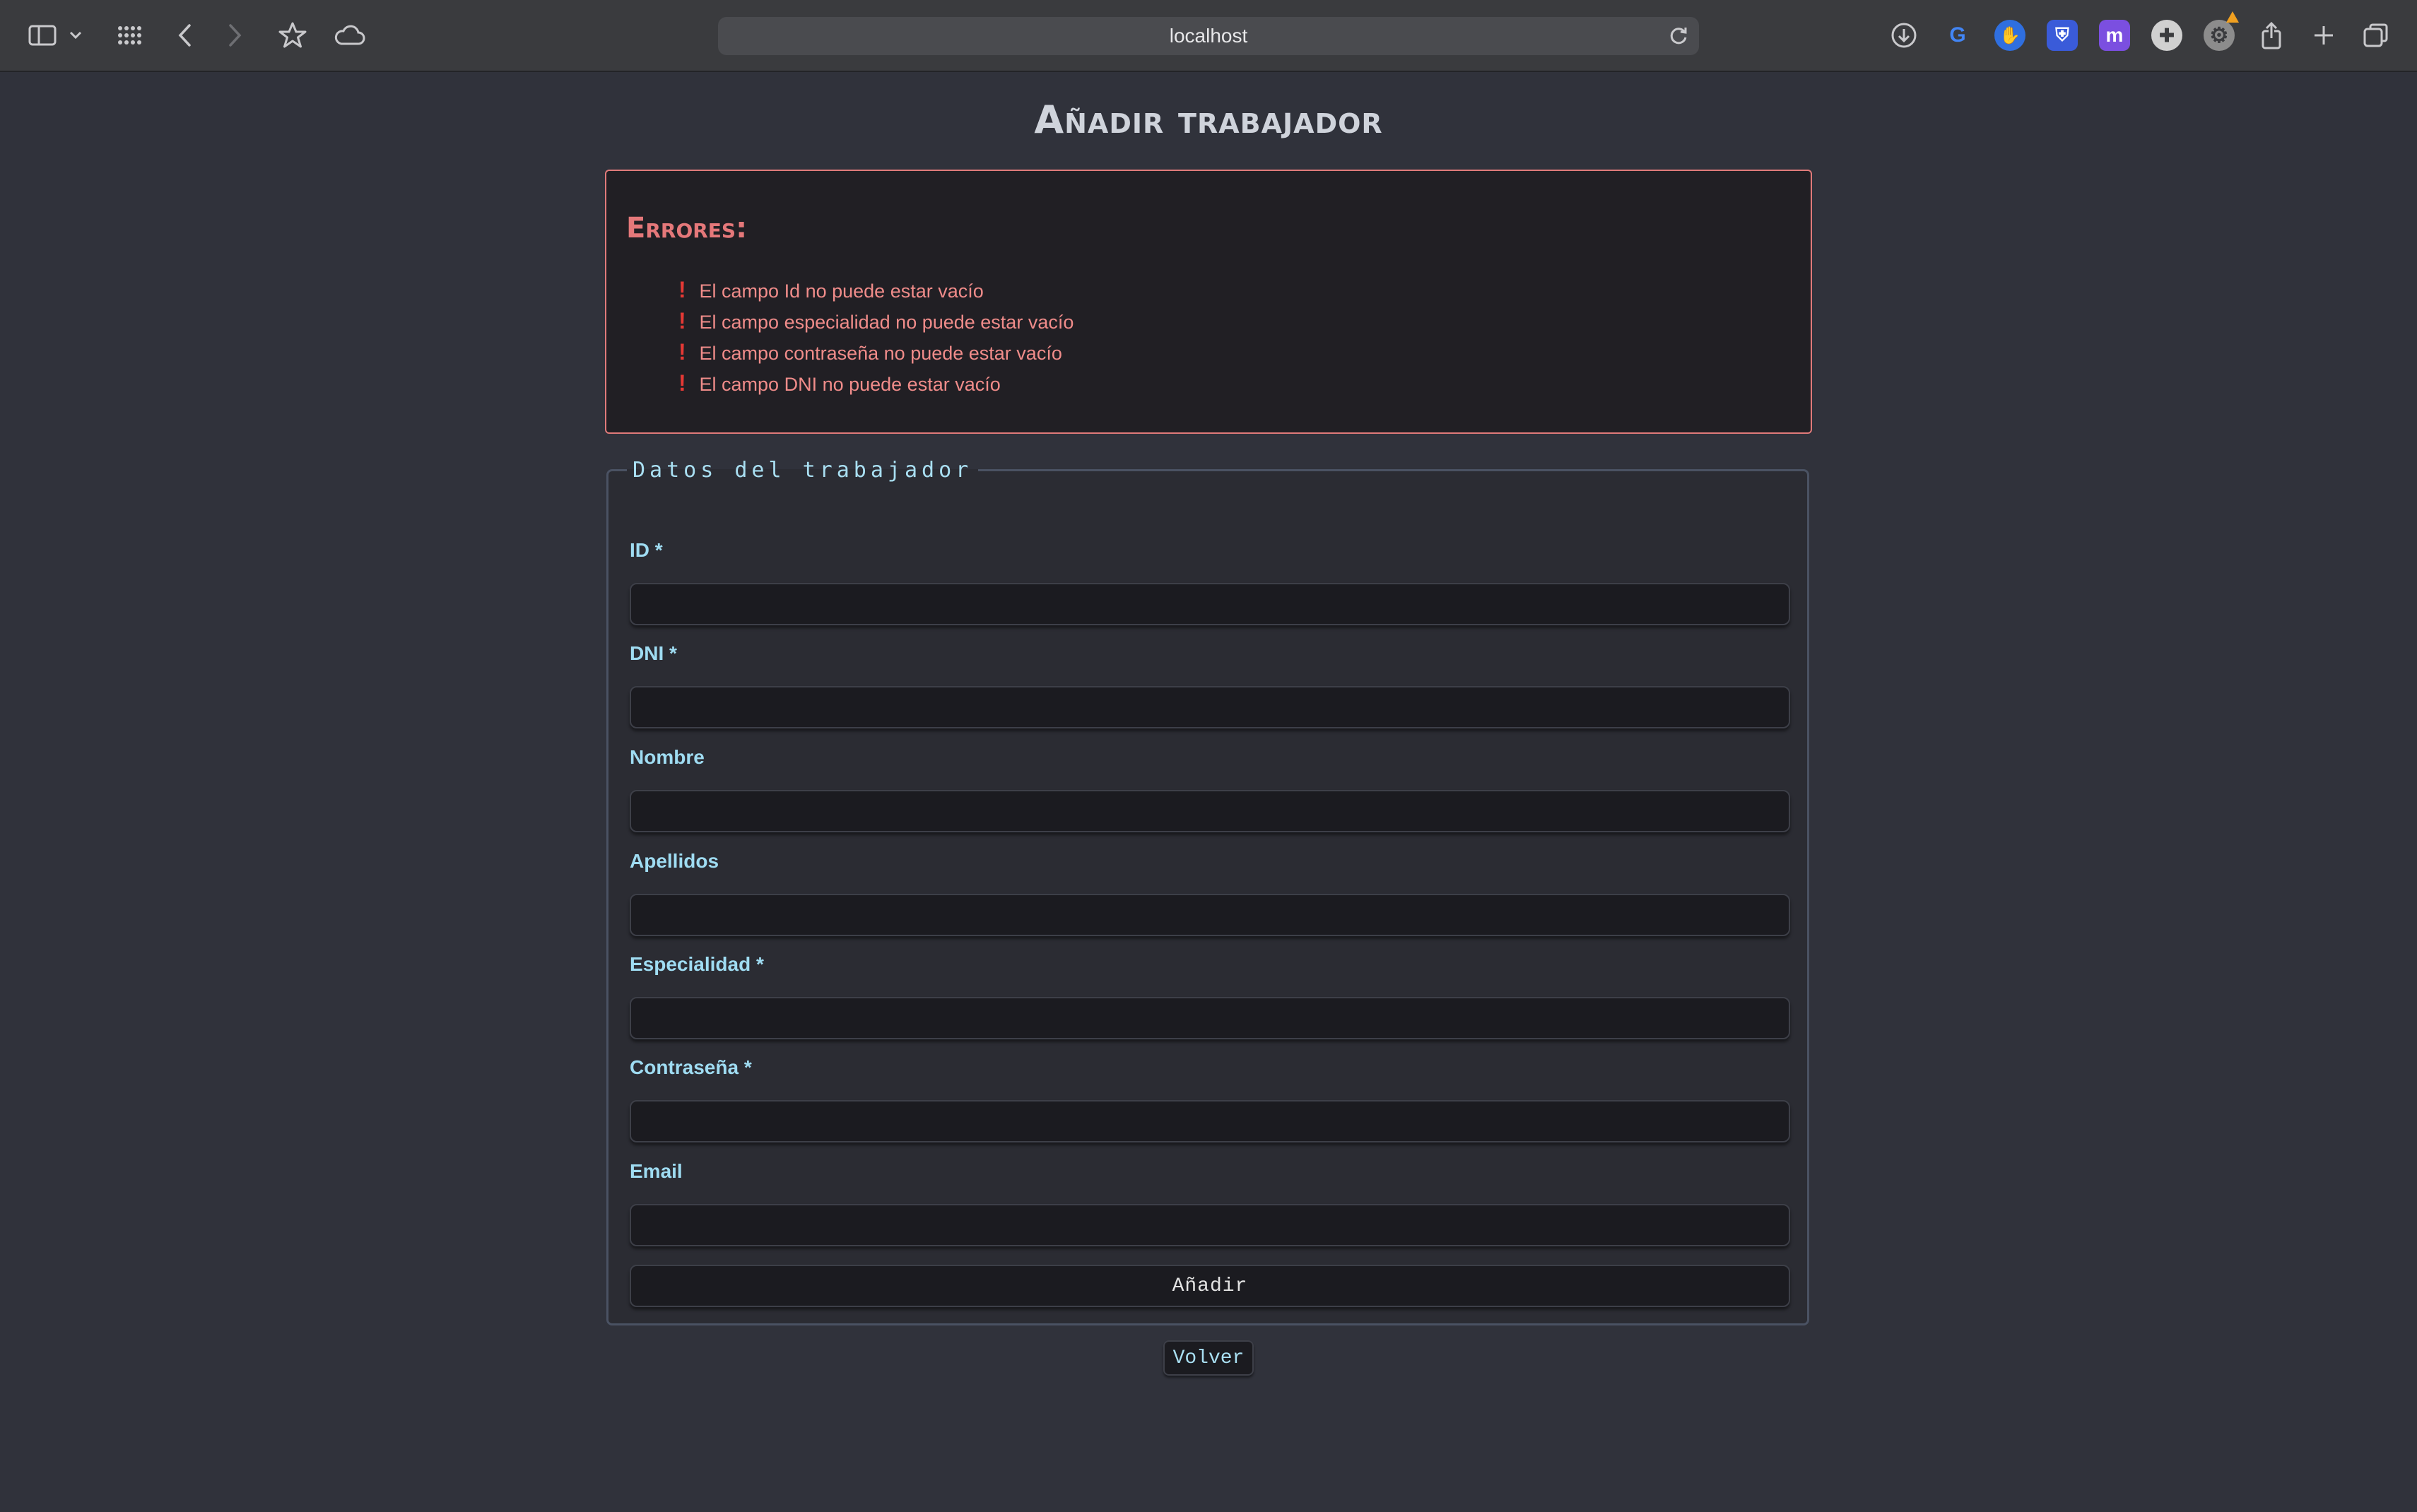 Image resolution: width=2417 pixels, height=1512 pixels. I want to click on reload-icon, so click(1679, 36).